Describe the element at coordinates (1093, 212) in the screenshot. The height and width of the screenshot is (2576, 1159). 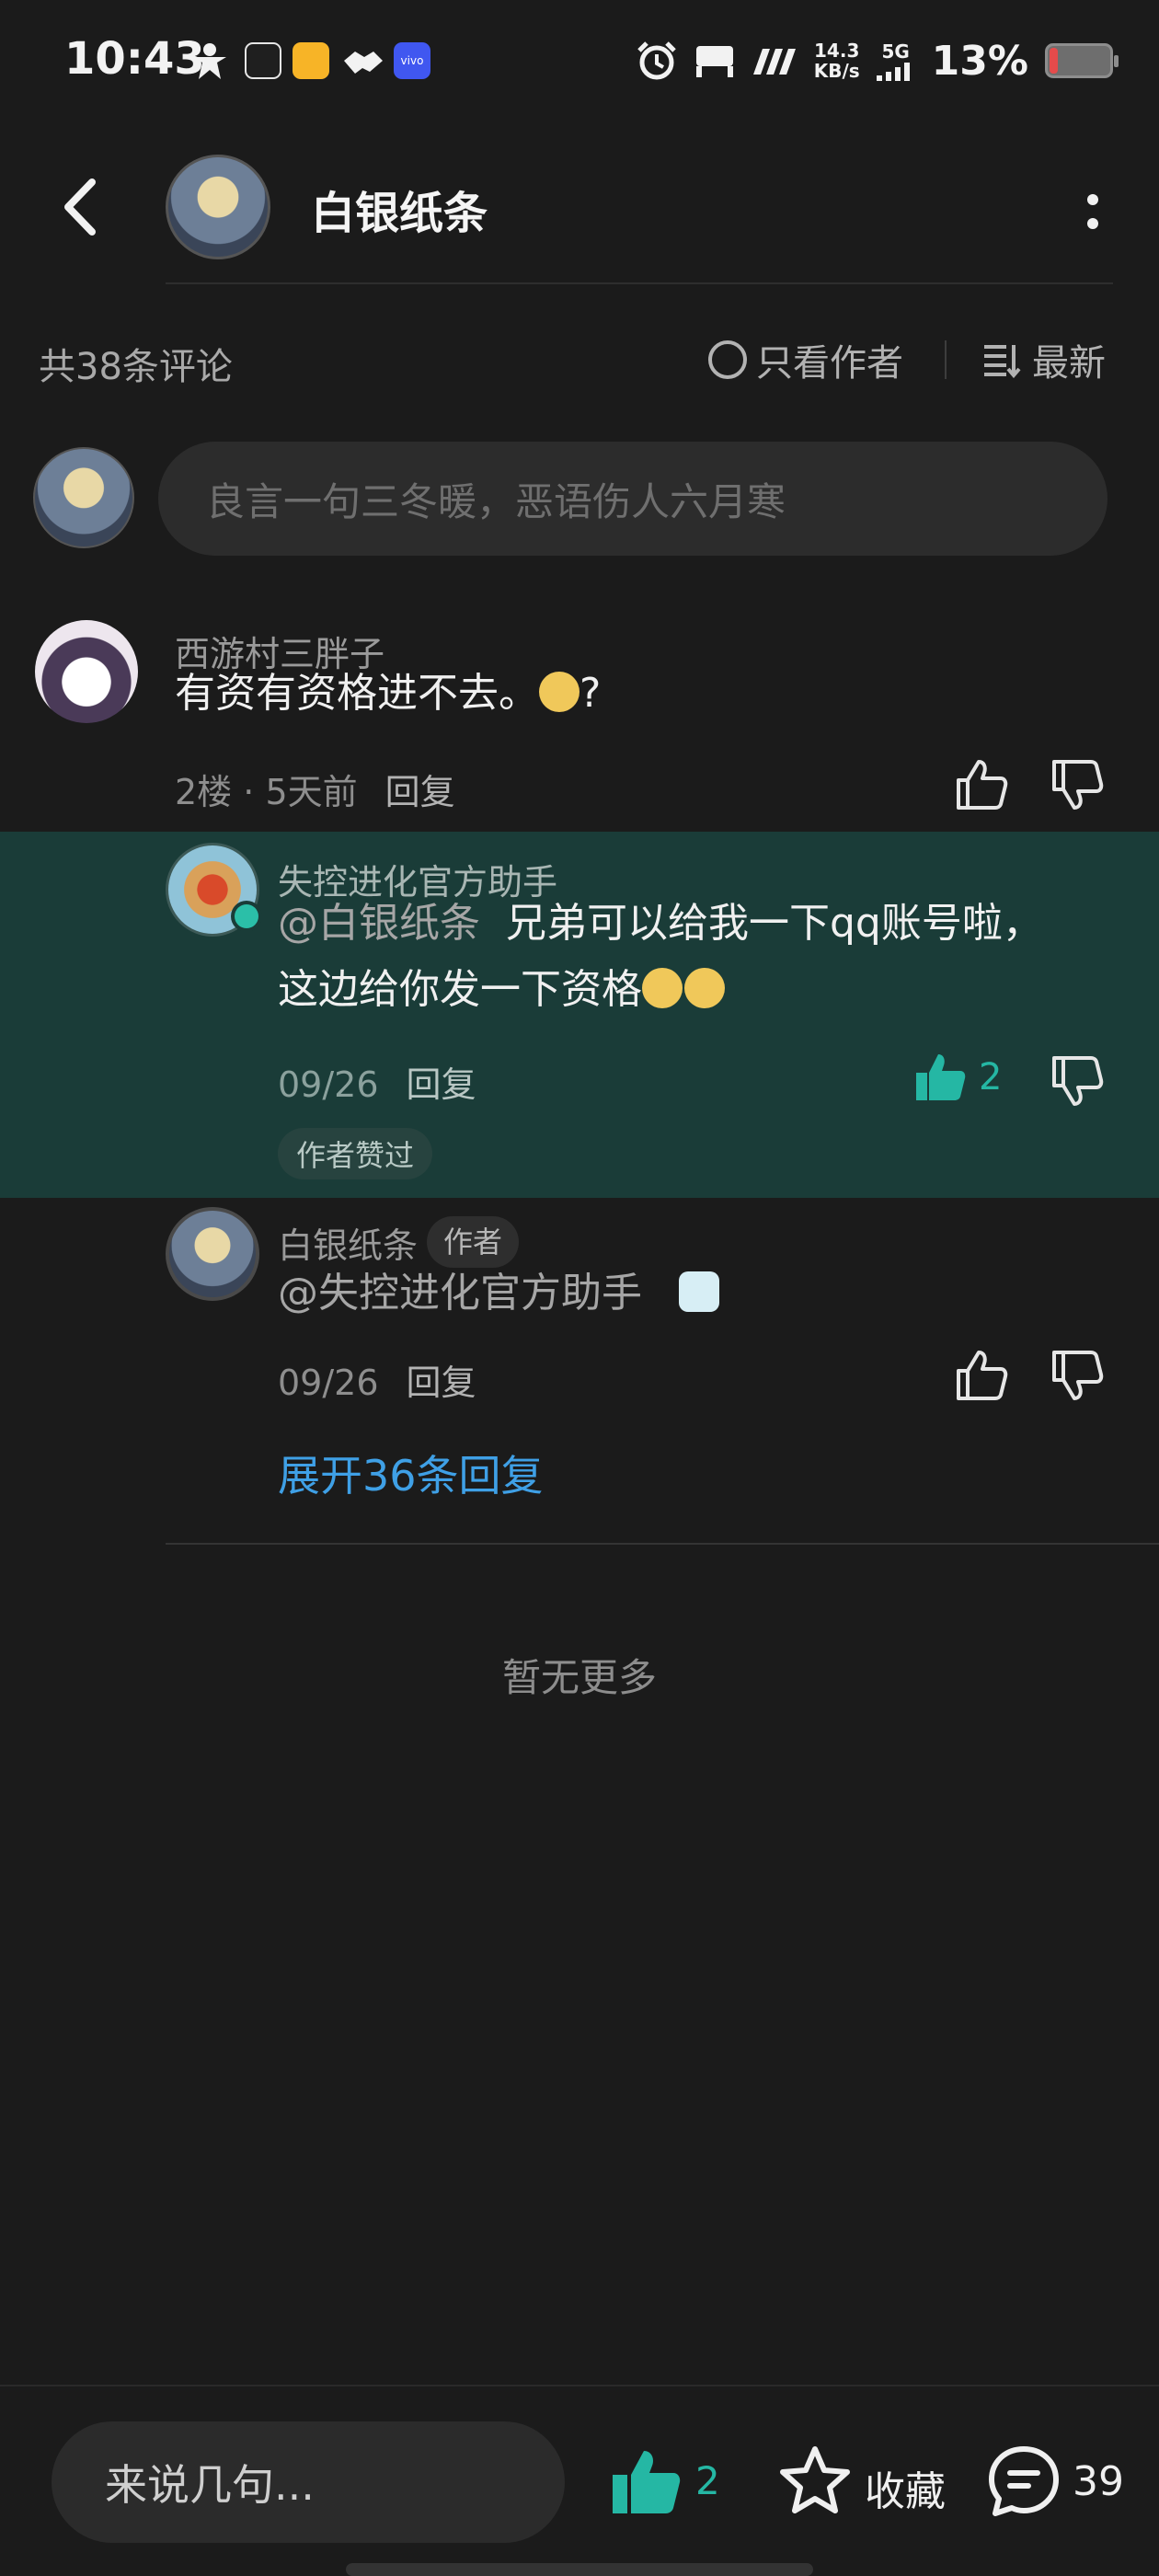
I see `more-options-icon` at that location.